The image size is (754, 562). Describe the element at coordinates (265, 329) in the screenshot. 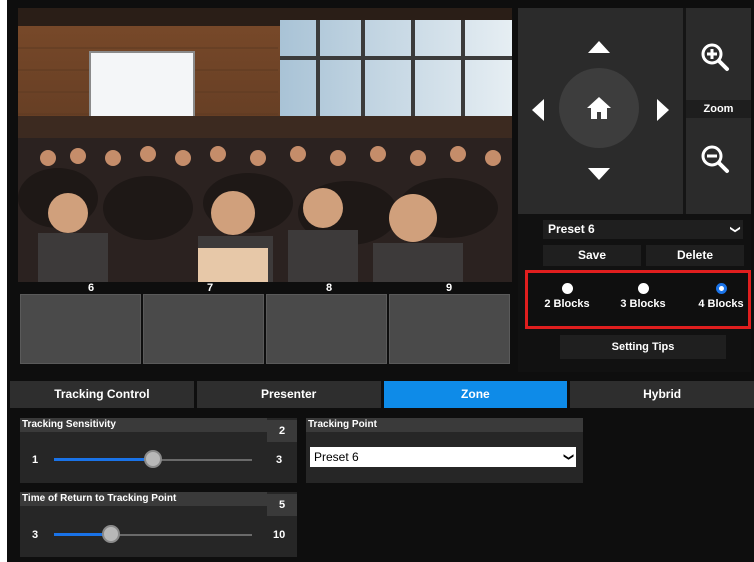

I see `tracking-blocks` at that location.